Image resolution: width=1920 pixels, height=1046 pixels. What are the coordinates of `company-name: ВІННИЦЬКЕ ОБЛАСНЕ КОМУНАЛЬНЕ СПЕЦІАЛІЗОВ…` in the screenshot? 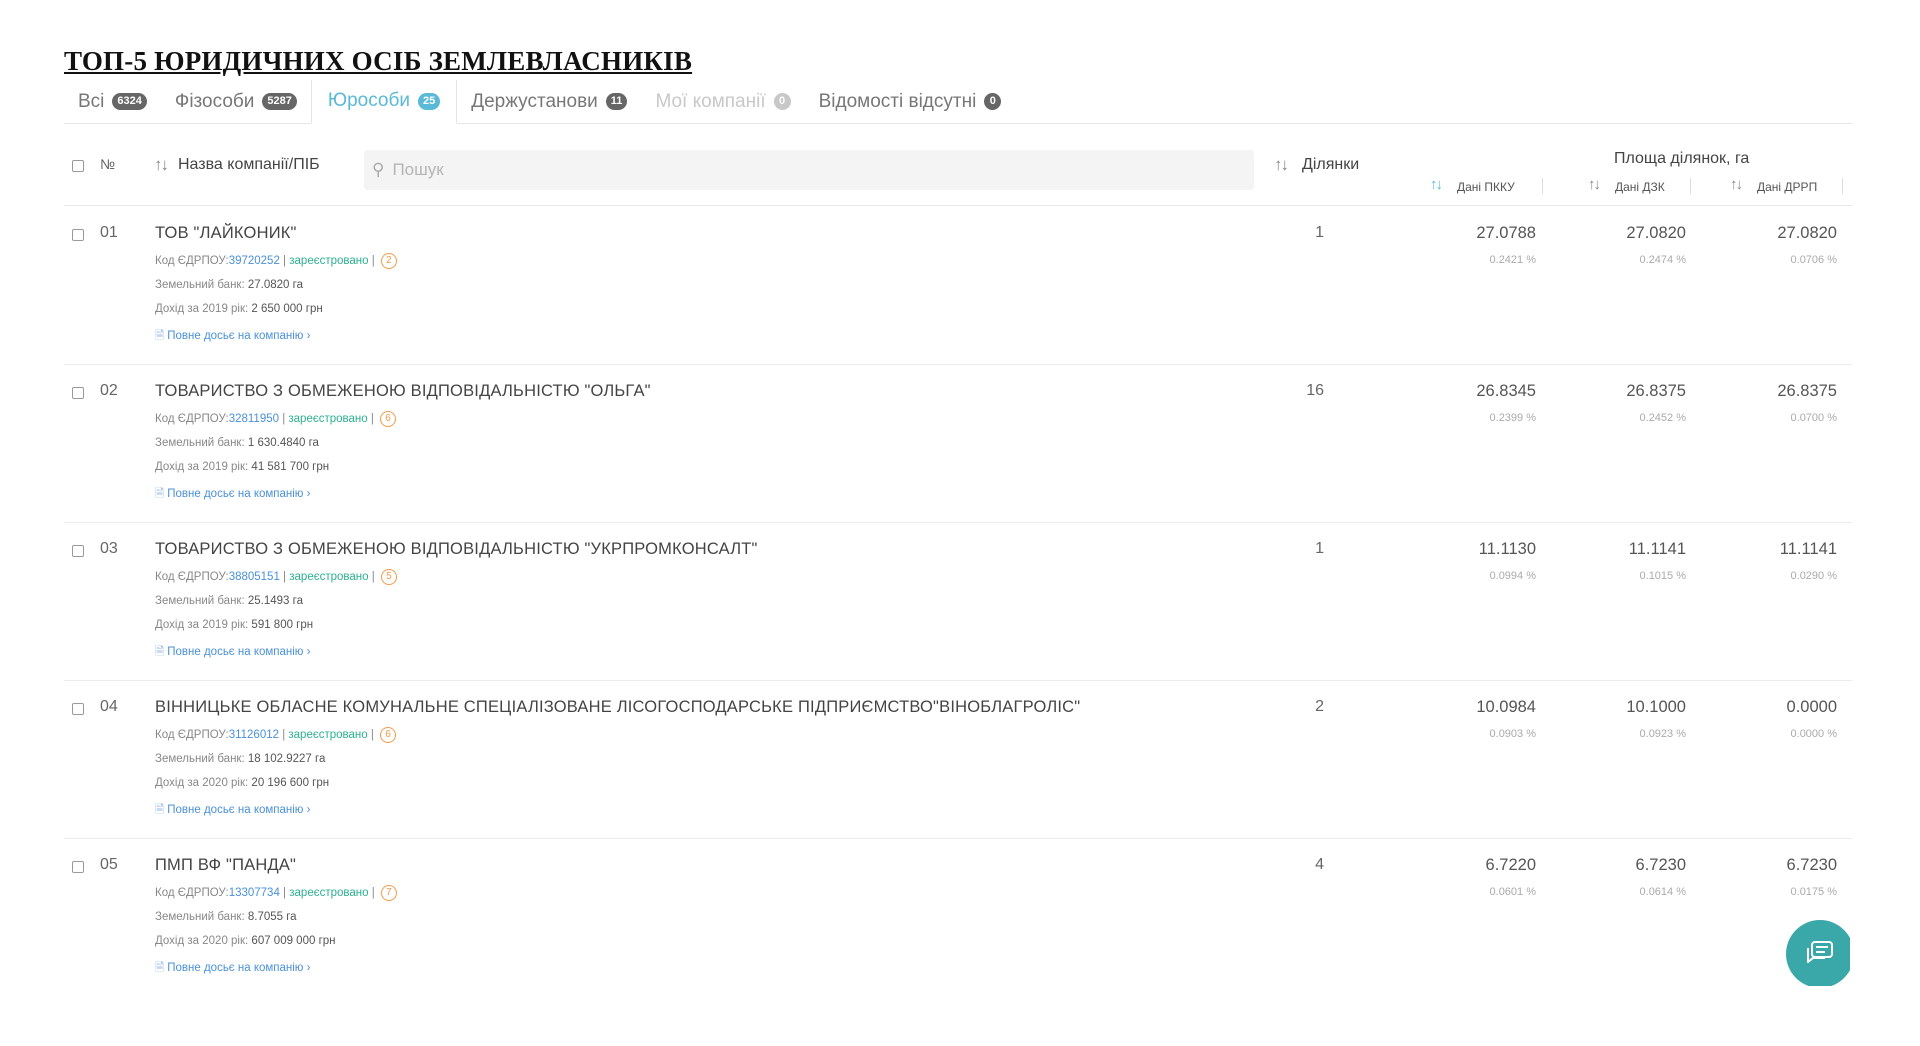 It's located at (617, 707).